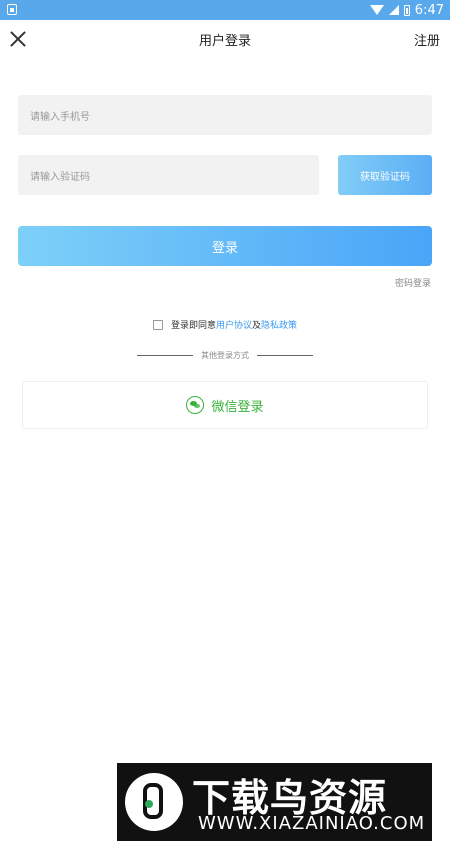  Describe the element at coordinates (60, 117) in the screenshot. I see `phone-placeholder: 请输入手机号` at that location.